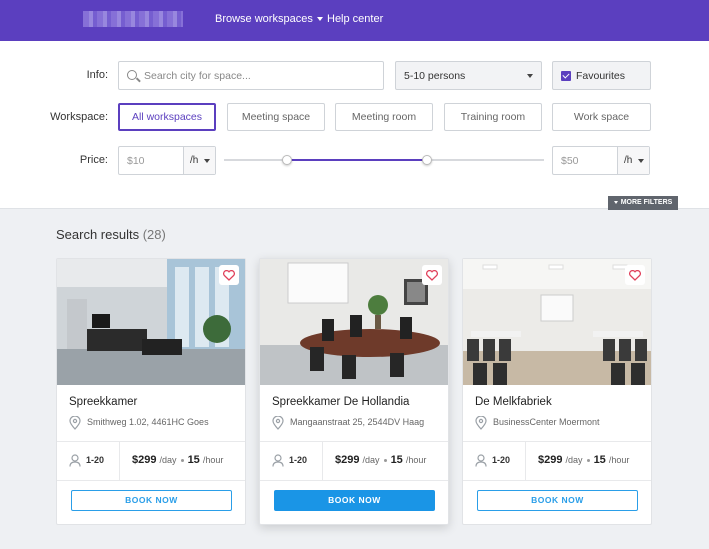 This screenshot has width=709, height=549. What do you see at coordinates (435, 76) in the screenshot?
I see `persons-value: 5-10 persons` at bounding box center [435, 76].